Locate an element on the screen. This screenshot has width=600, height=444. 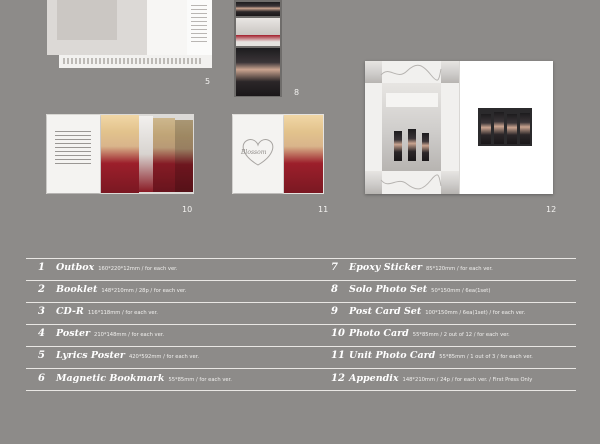
card-script-text: Blossom is located at coordinates (254, 152).